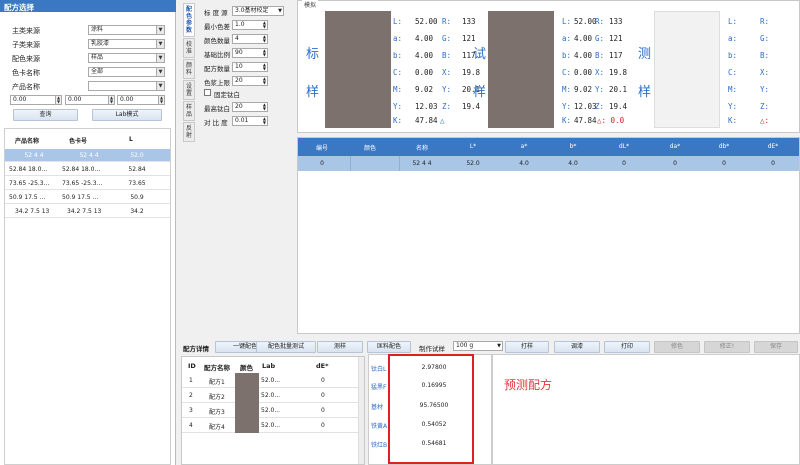  I want to click on min-delta-input: 1.0 ▲ ▼, so click(250, 25).